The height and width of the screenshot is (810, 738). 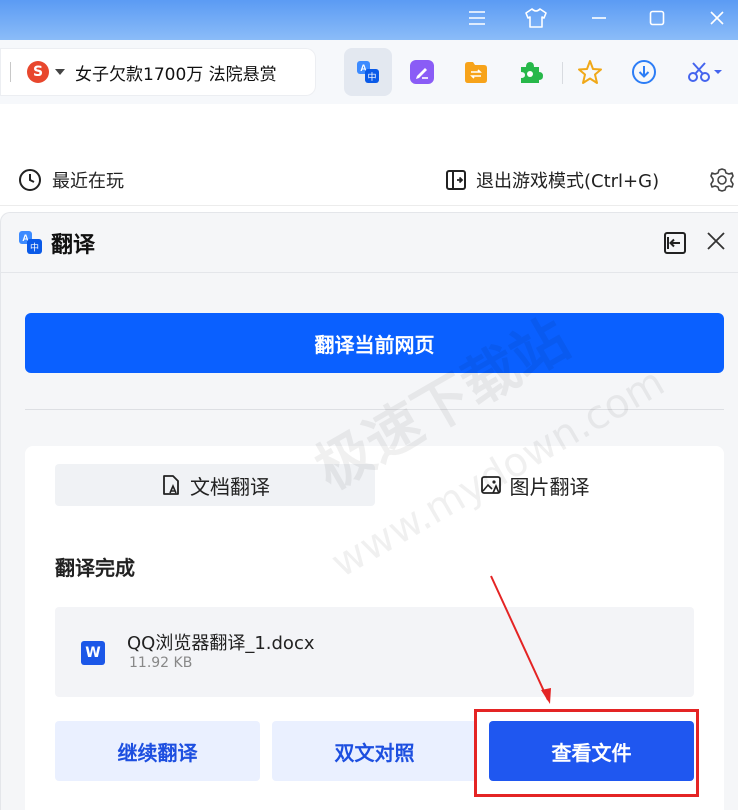 What do you see at coordinates (30, 180) in the screenshot?
I see `clock-icon` at bounding box center [30, 180].